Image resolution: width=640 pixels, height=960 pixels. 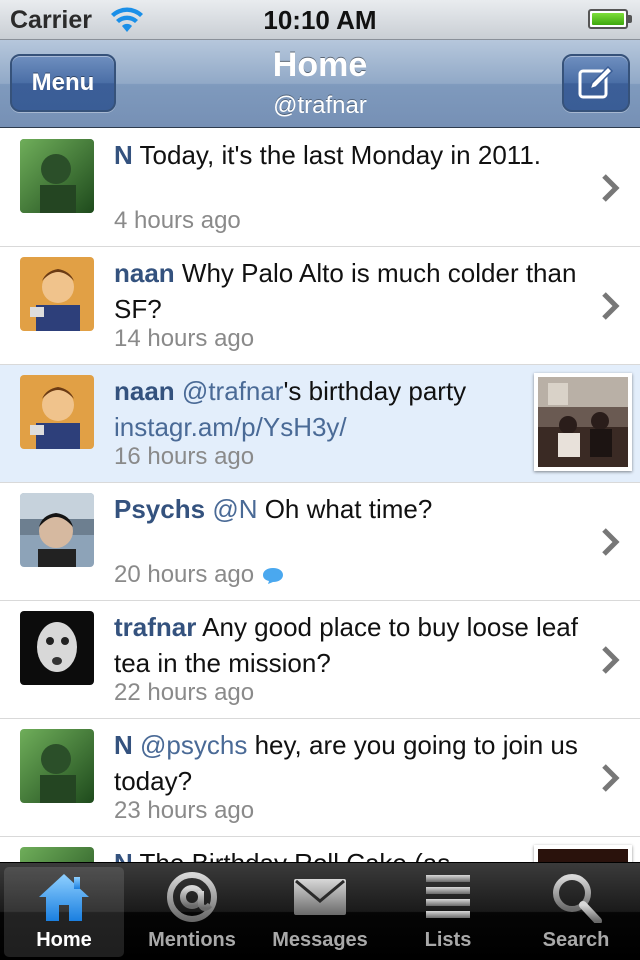 What do you see at coordinates (320, 940) in the screenshot?
I see `tab-label: Messages` at bounding box center [320, 940].